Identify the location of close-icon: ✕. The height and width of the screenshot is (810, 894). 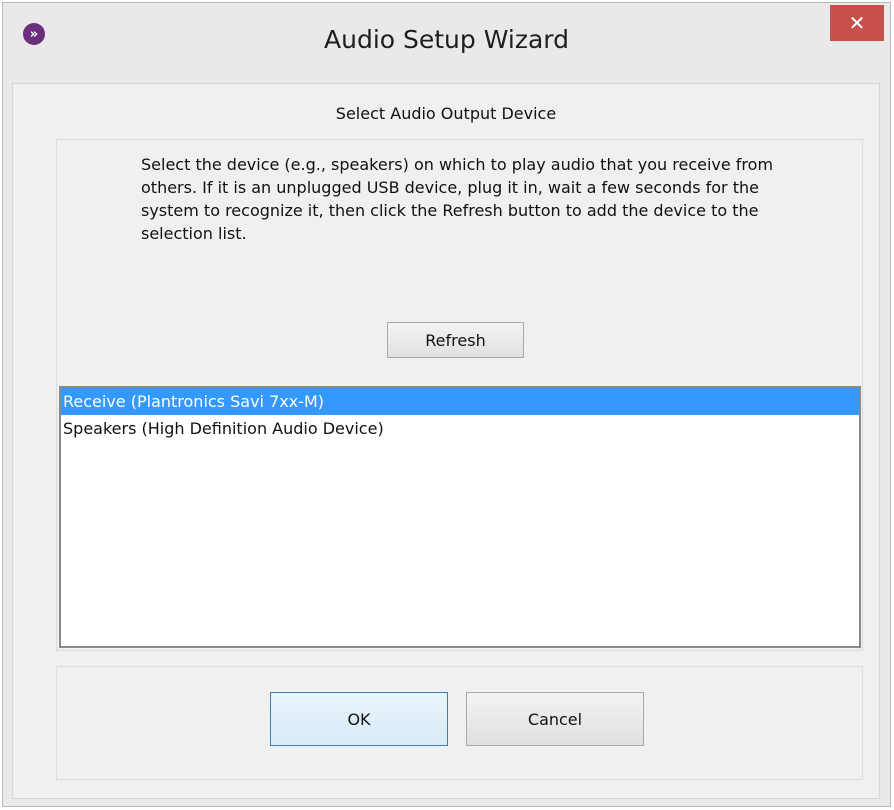
(857, 23).